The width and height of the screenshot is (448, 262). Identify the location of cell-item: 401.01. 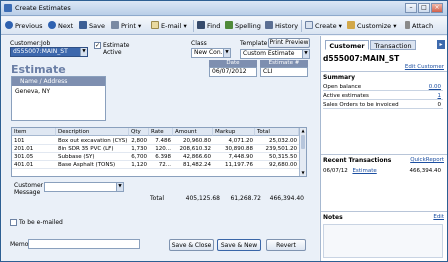
(34, 165).